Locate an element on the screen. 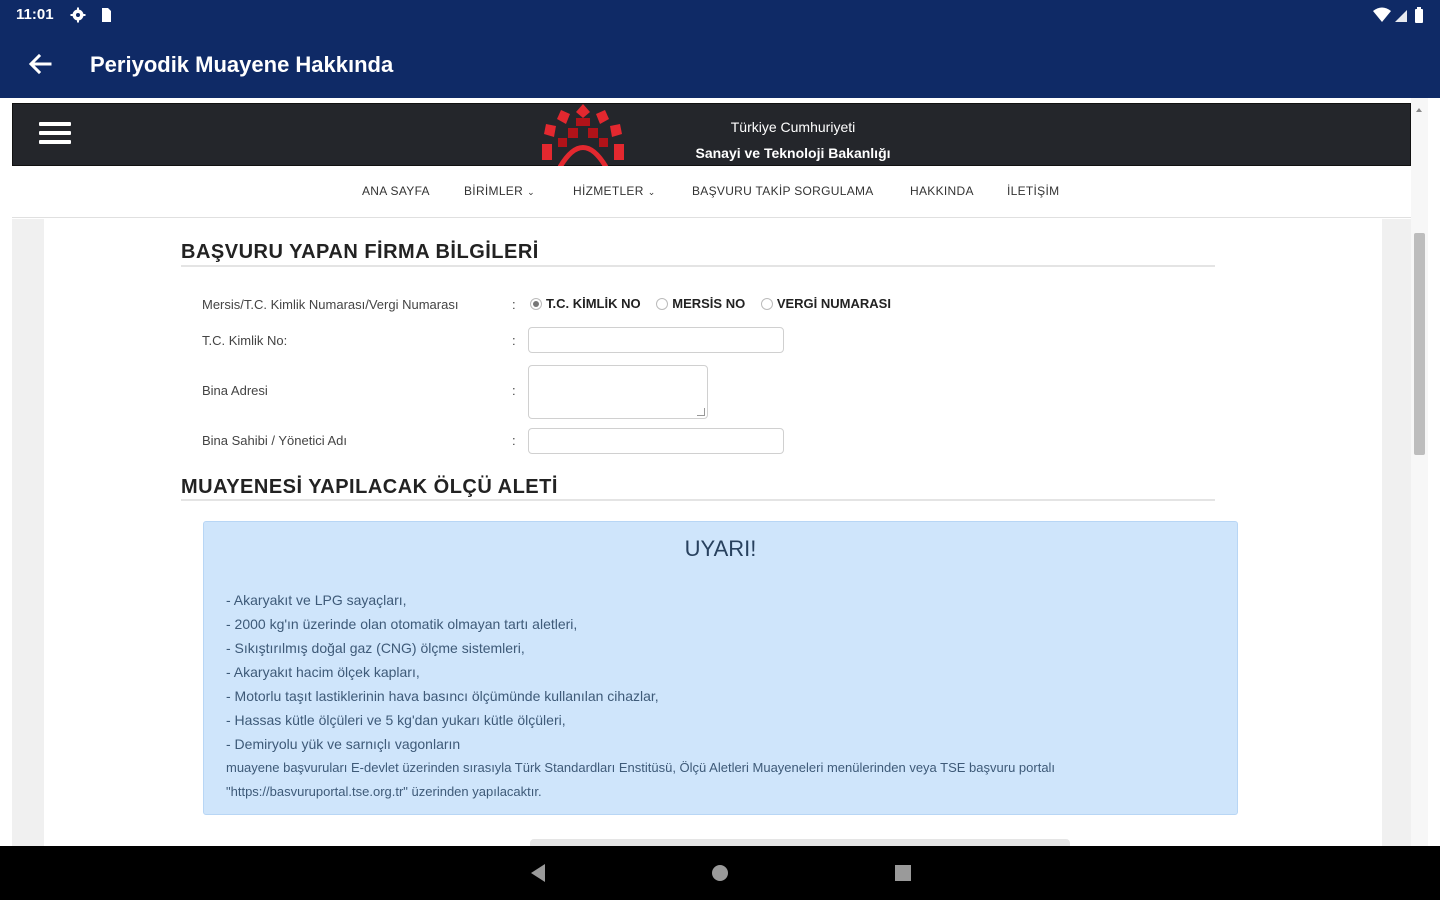  status-time: 11:01 is located at coordinates (35, 14).